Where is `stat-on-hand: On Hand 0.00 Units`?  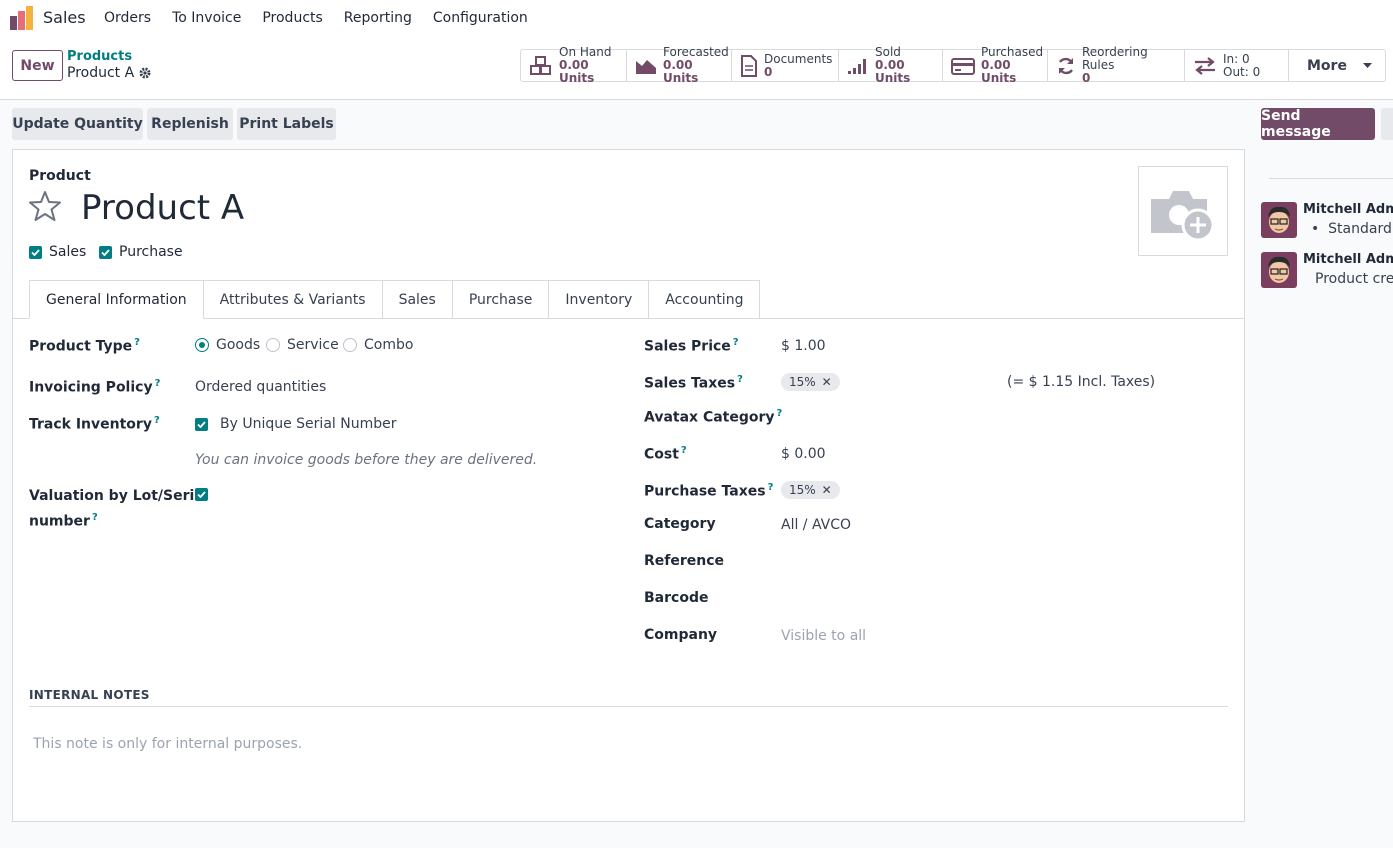 stat-on-hand: On Hand 0.00 Units is located at coordinates (574, 65).